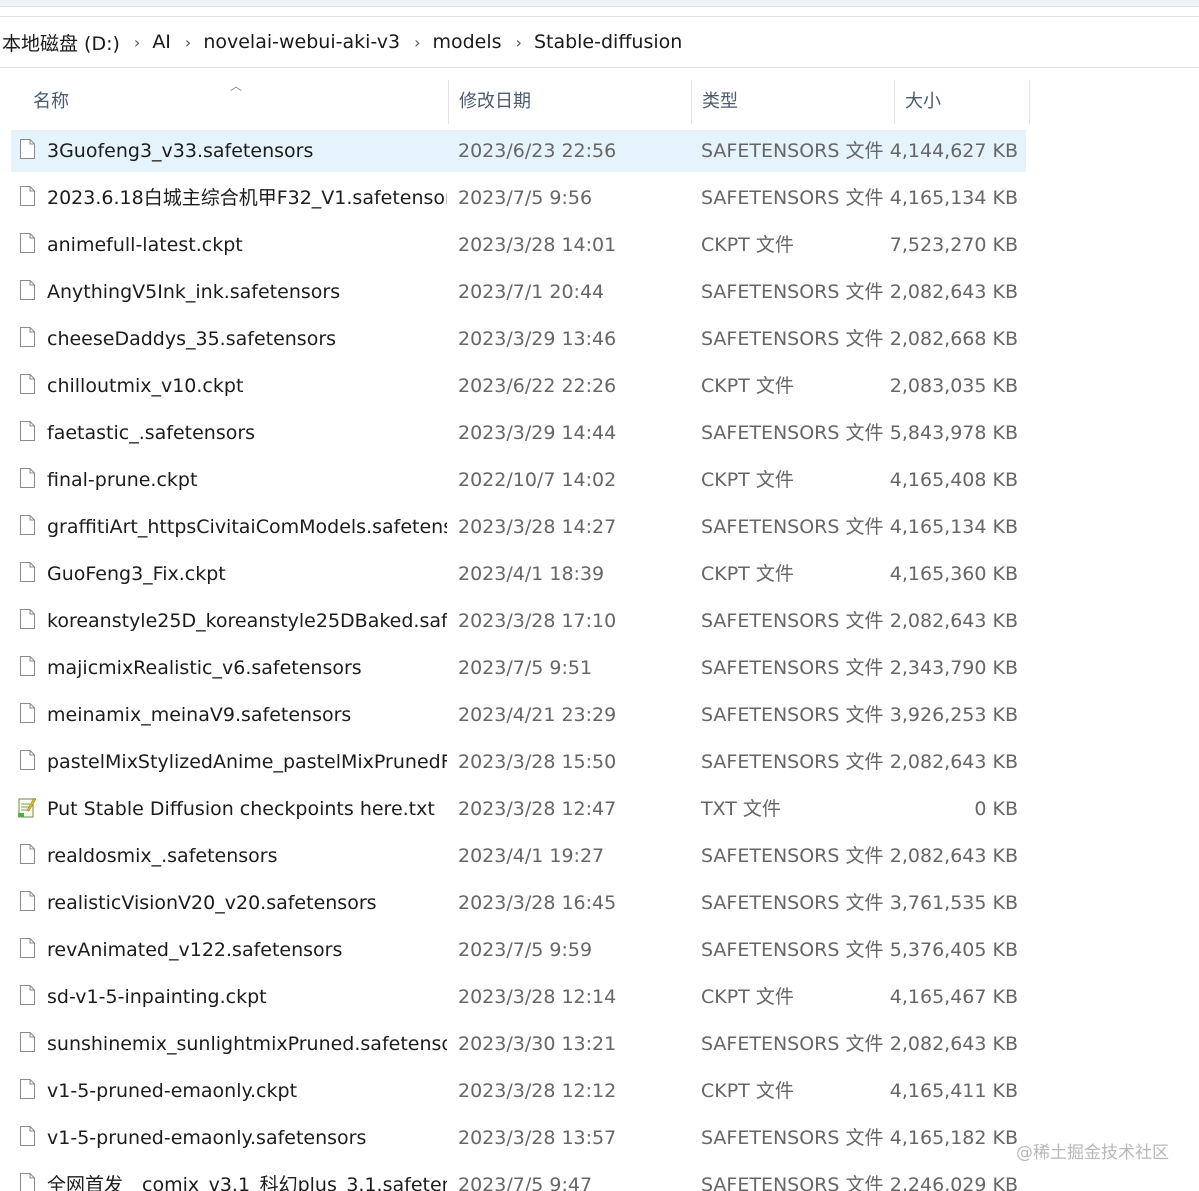 This screenshot has height=1191, width=1199. What do you see at coordinates (525, 668) in the screenshot?
I see `file-modified-date: 2023/7/5 9:51` at bounding box center [525, 668].